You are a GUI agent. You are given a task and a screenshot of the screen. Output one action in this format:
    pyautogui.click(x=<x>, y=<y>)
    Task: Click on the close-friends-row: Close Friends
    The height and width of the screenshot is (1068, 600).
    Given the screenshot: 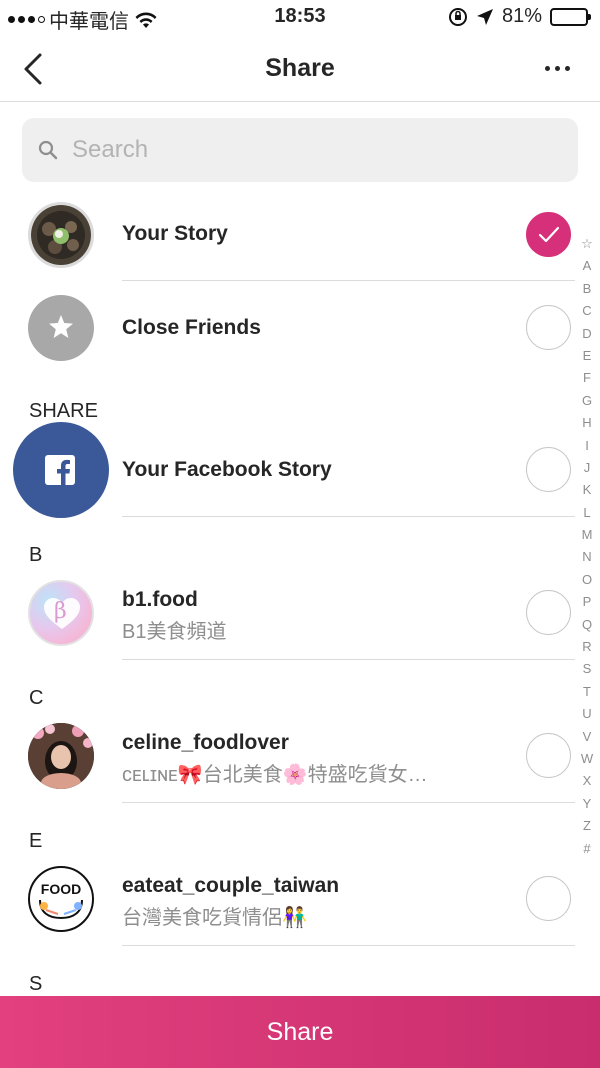 What is the action you would take?
    pyautogui.click(x=287, y=328)
    